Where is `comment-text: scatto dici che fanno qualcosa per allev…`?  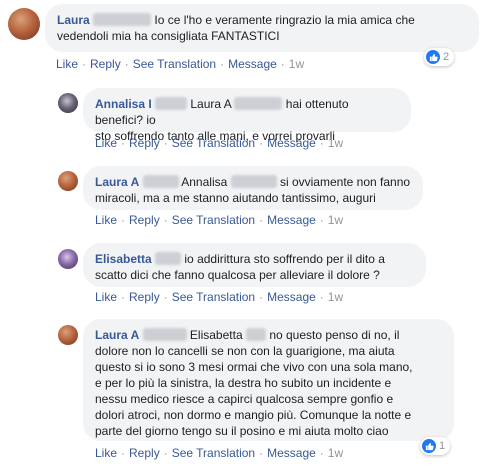 comment-text: scatto dici che fanno qualcosa per allev… is located at coordinates (237, 275).